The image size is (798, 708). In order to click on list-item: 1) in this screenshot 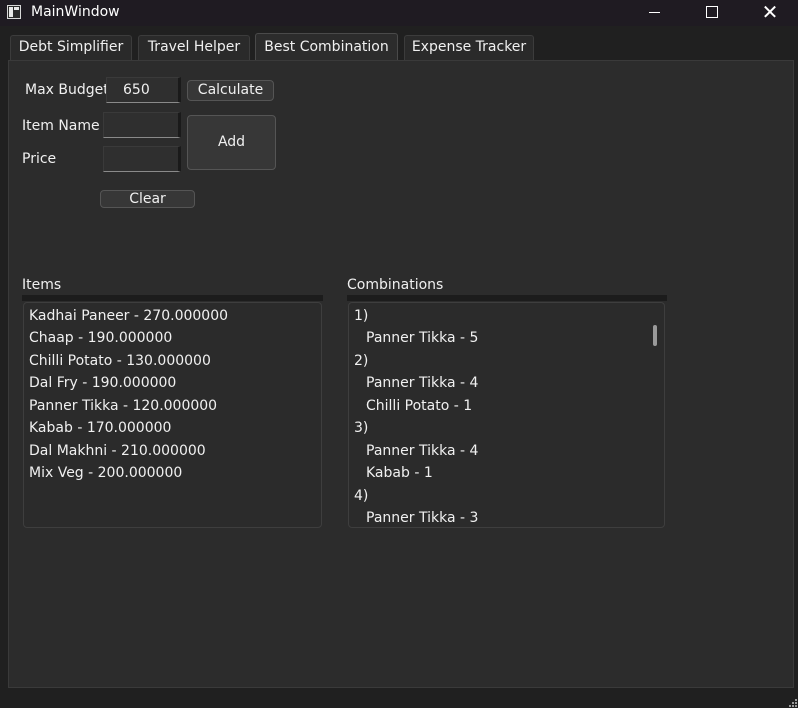, I will do `click(361, 316)`.